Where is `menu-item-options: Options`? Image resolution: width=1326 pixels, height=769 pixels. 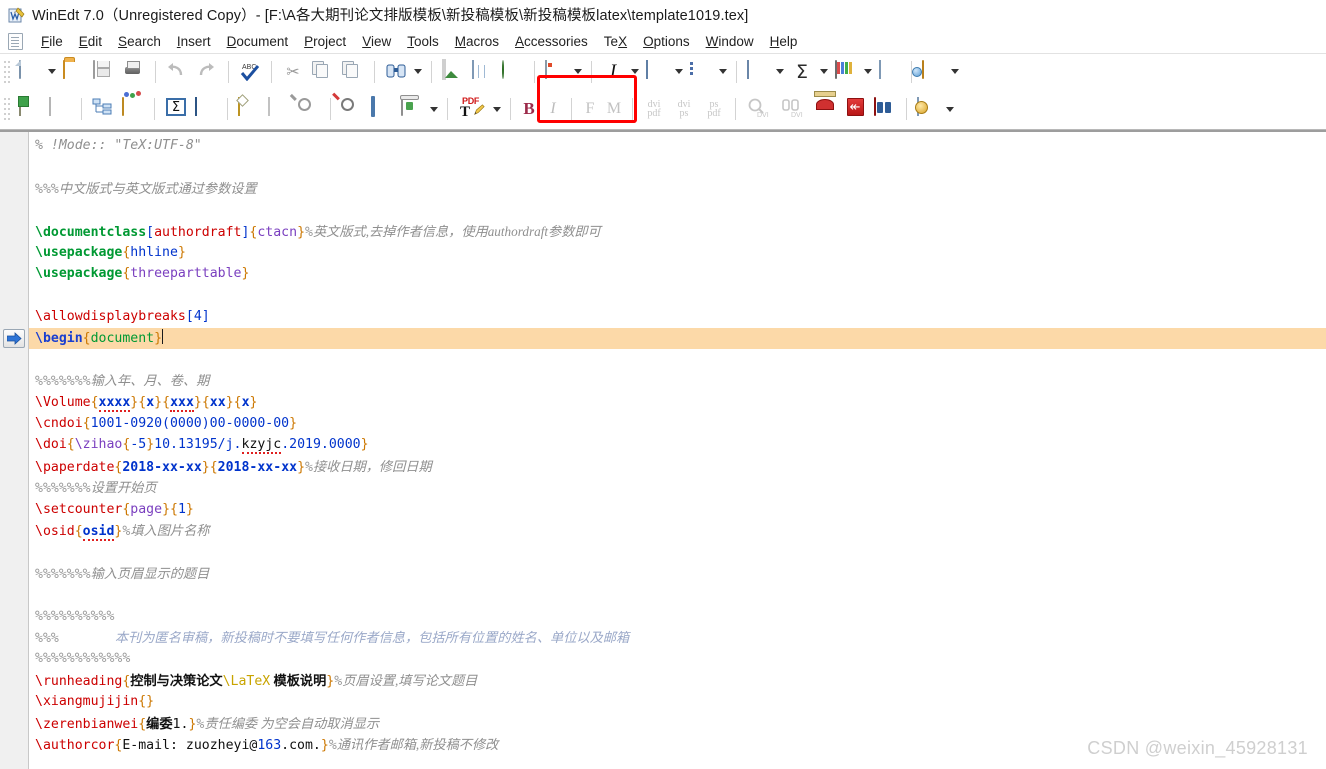 menu-item-options: Options is located at coordinates (666, 41).